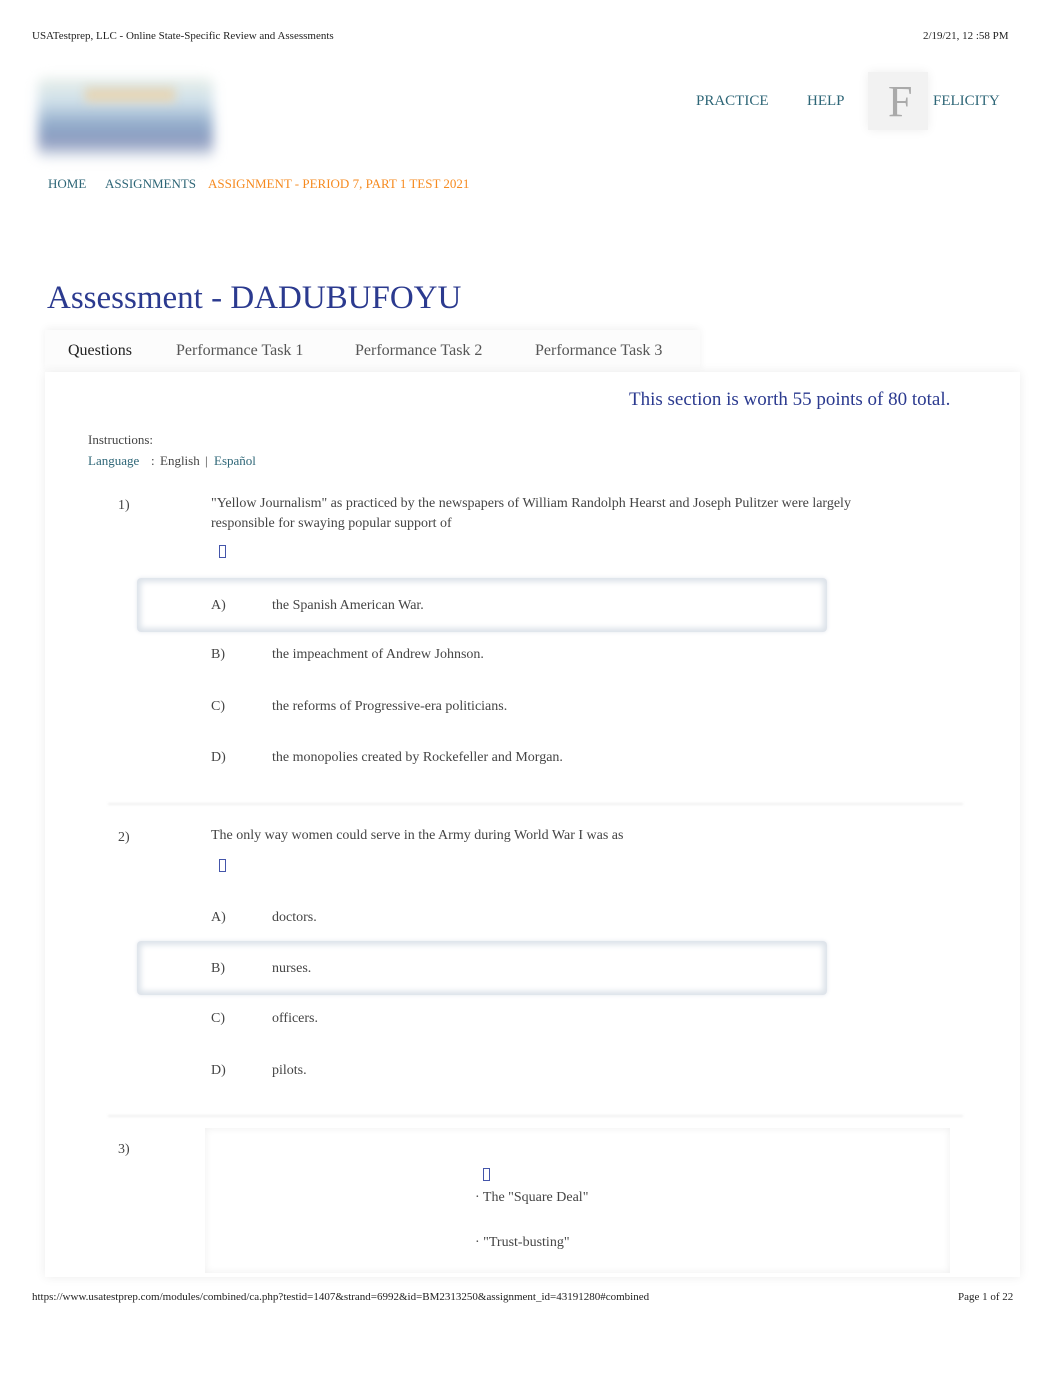 The image size is (1062, 1377). I want to click on stimulus-bullet: · The "Square Deal", so click(532, 1197).